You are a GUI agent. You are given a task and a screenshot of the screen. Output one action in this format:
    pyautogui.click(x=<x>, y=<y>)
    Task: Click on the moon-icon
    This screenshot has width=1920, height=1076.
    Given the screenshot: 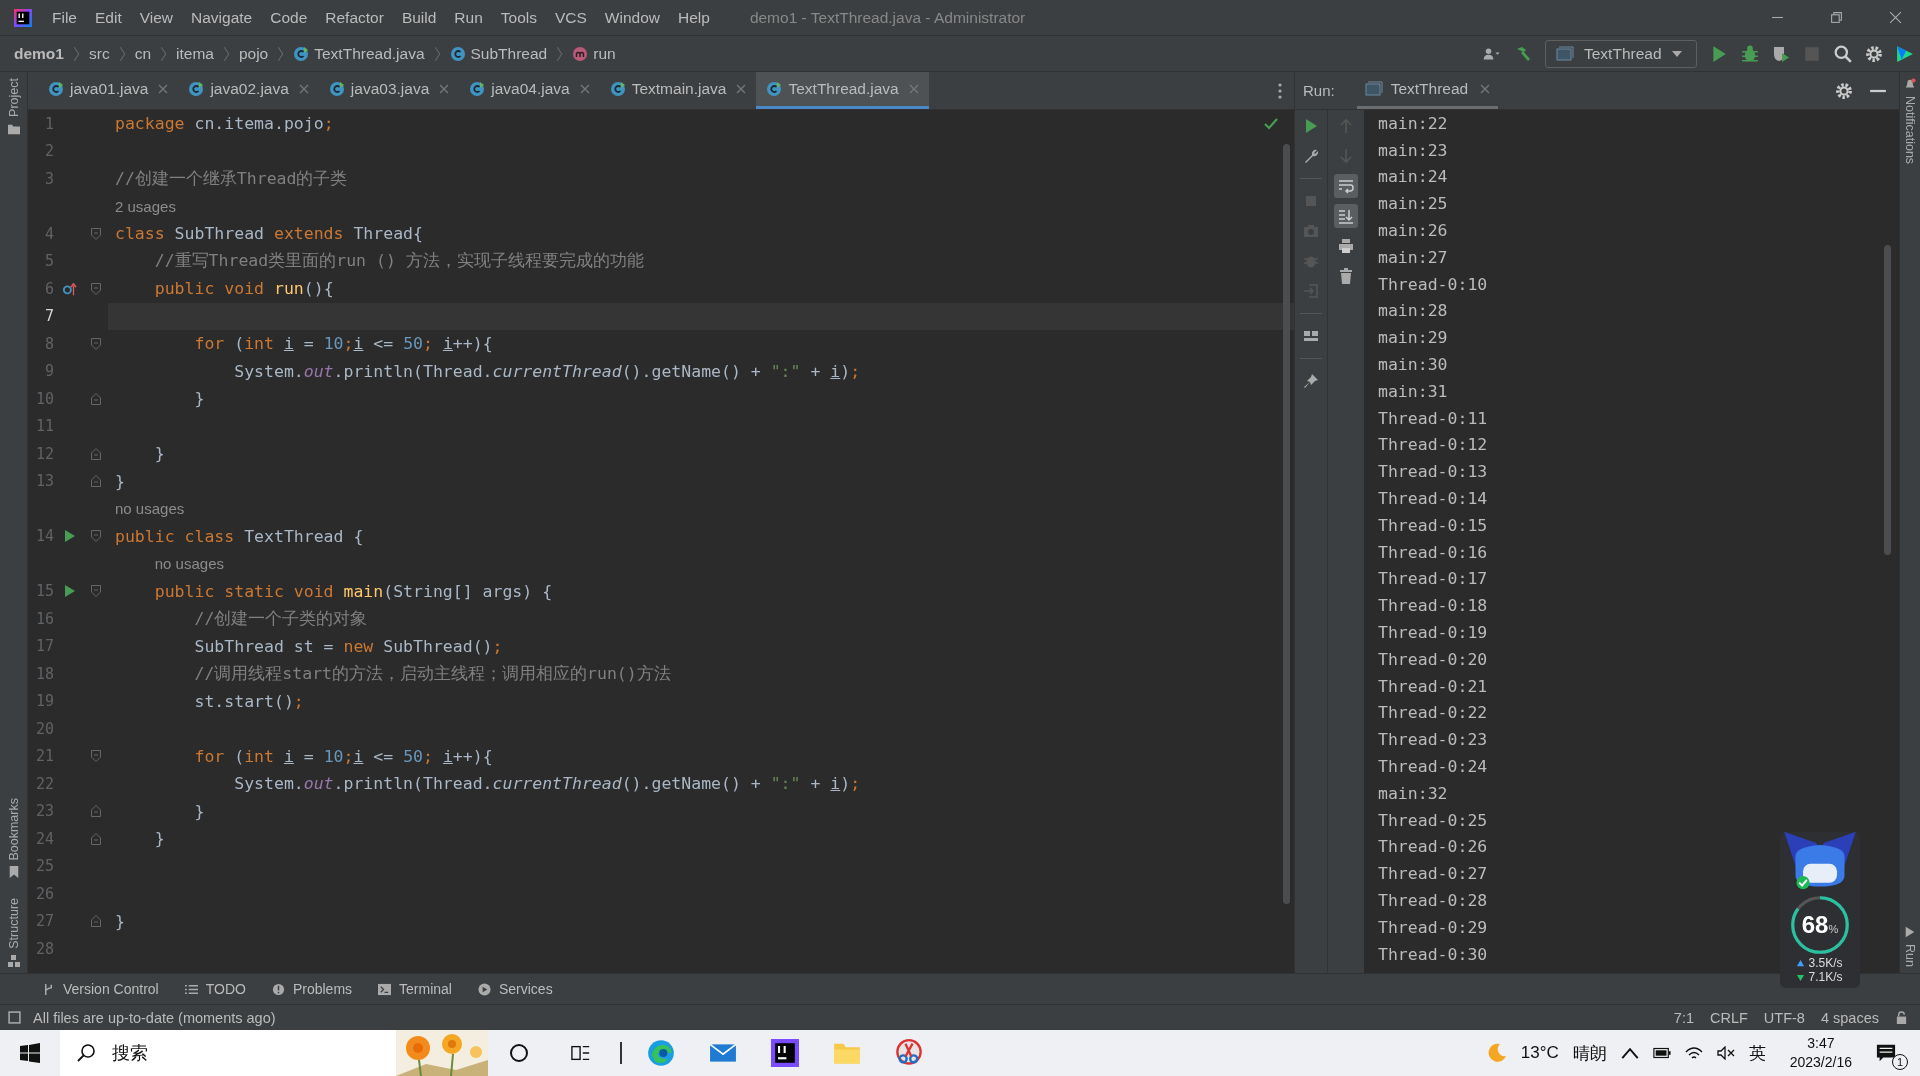 What is the action you would take?
    pyautogui.click(x=1496, y=1053)
    